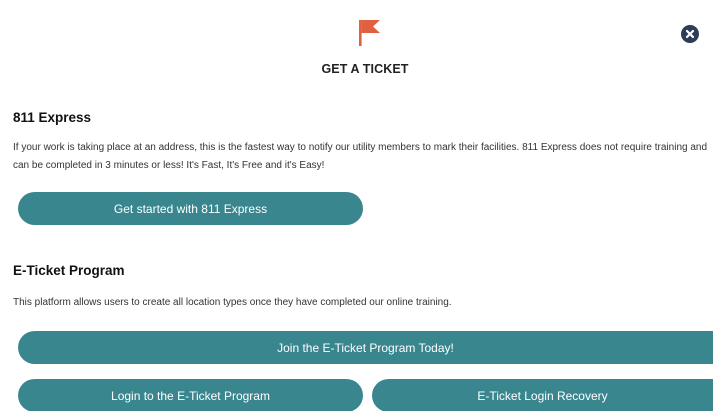  What do you see at coordinates (52, 117) in the screenshot?
I see `express-heading: 811 Express` at bounding box center [52, 117].